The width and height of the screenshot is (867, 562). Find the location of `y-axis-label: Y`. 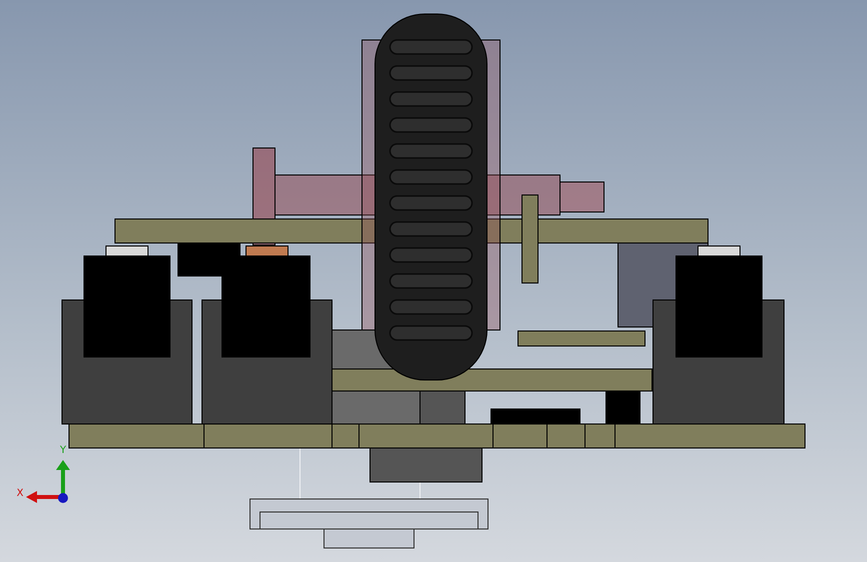

y-axis-label: Y is located at coordinates (63, 450).